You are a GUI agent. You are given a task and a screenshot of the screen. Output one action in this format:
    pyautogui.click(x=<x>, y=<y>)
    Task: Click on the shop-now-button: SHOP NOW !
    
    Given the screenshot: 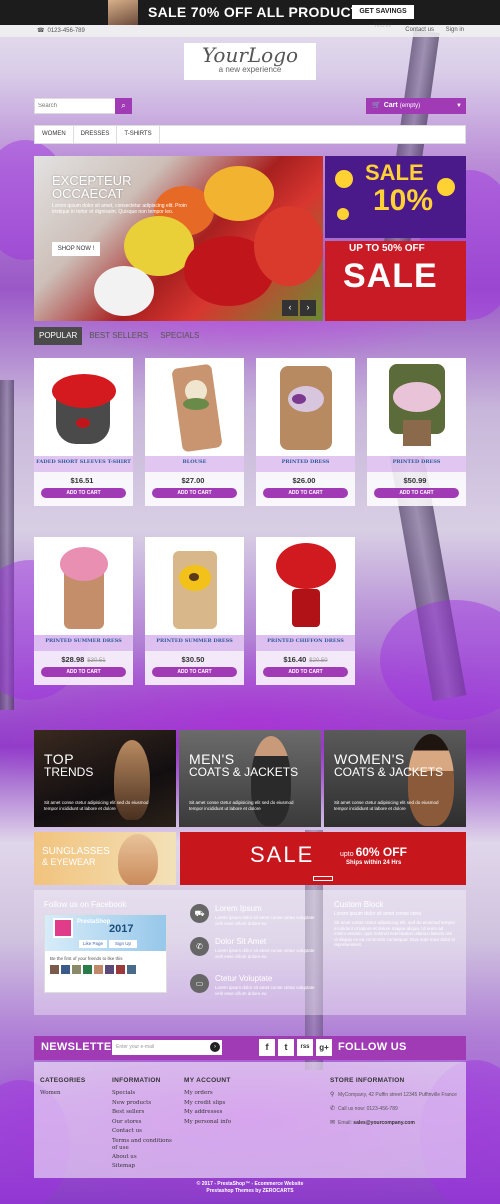 What is the action you would take?
    pyautogui.click(x=76, y=249)
    